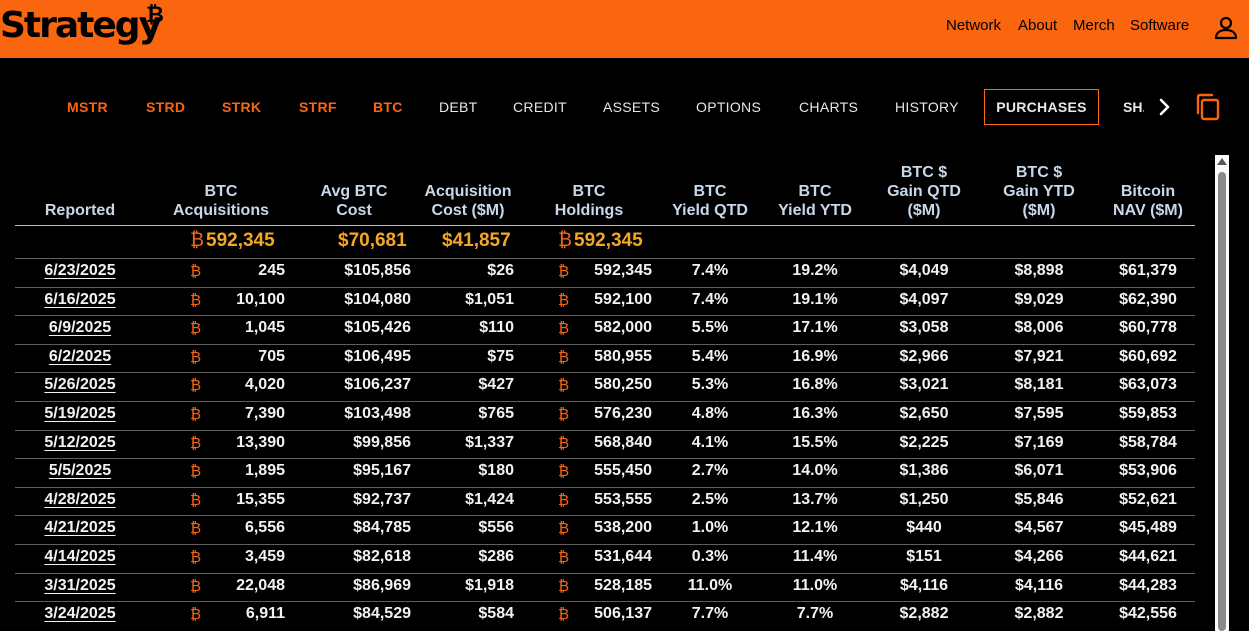  What do you see at coordinates (815, 201) in the screenshot?
I see `col-header-label: BTC Yield YTD` at bounding box center [815, 201].